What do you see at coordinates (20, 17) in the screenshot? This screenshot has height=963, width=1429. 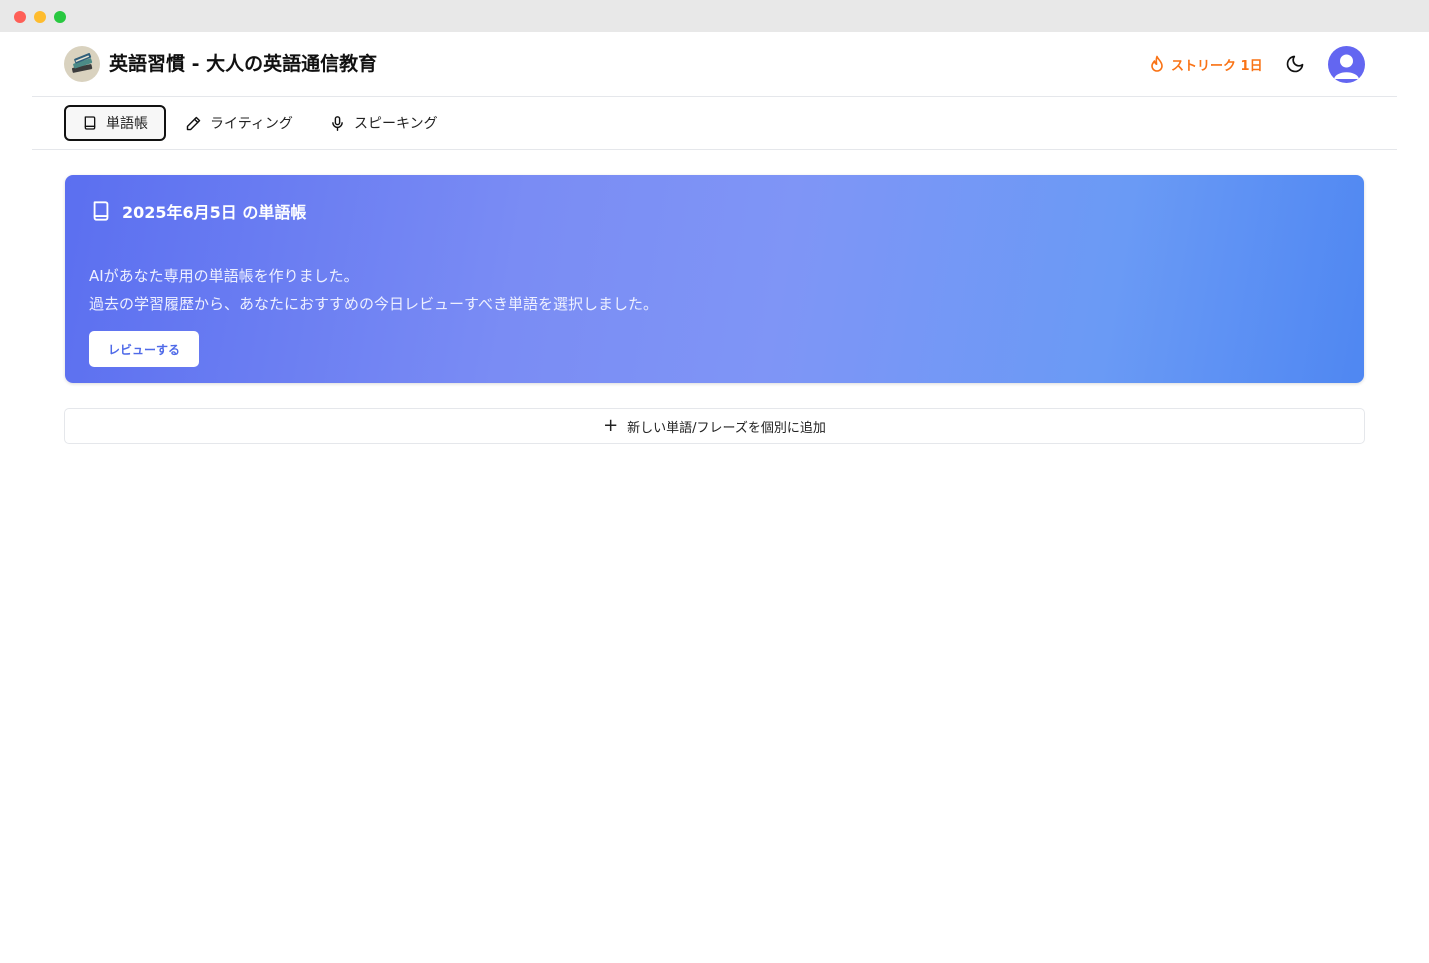 I see `close-window-button` at bounding box center [20, 17].